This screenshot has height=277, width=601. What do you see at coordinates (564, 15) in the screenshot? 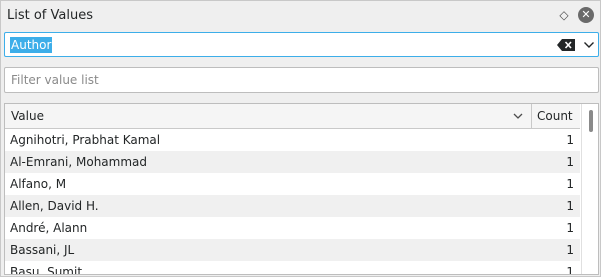
I see `diamond-float-icon: ◇` at bounding box center [564, 15].